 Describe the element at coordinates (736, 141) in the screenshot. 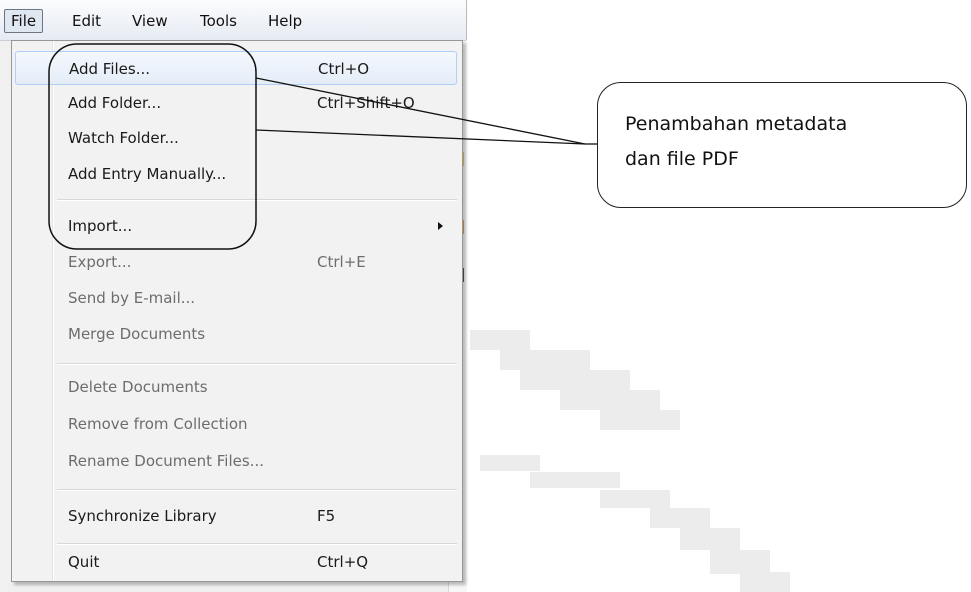

I see `annotation-callout-text: Penambahan metadata dan file PDF` at that location.